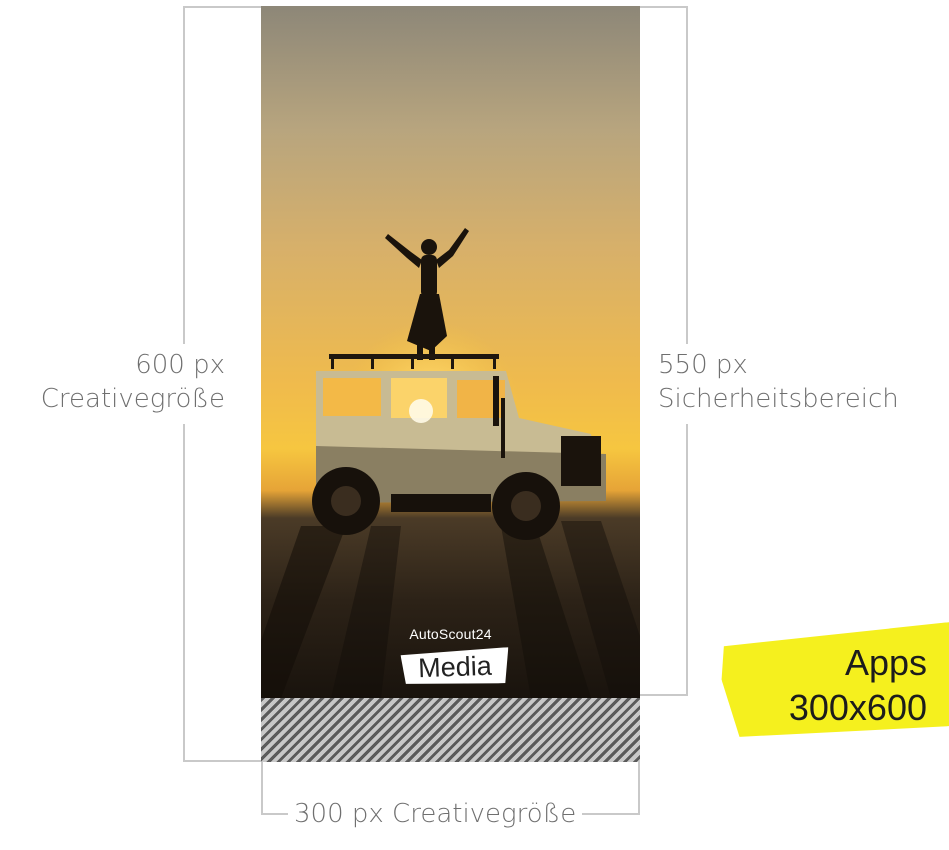  What do you see at coordinates (222, 761) in the screenshot?
I see `left-bracket-bottom` at bounding box center [222, 761].